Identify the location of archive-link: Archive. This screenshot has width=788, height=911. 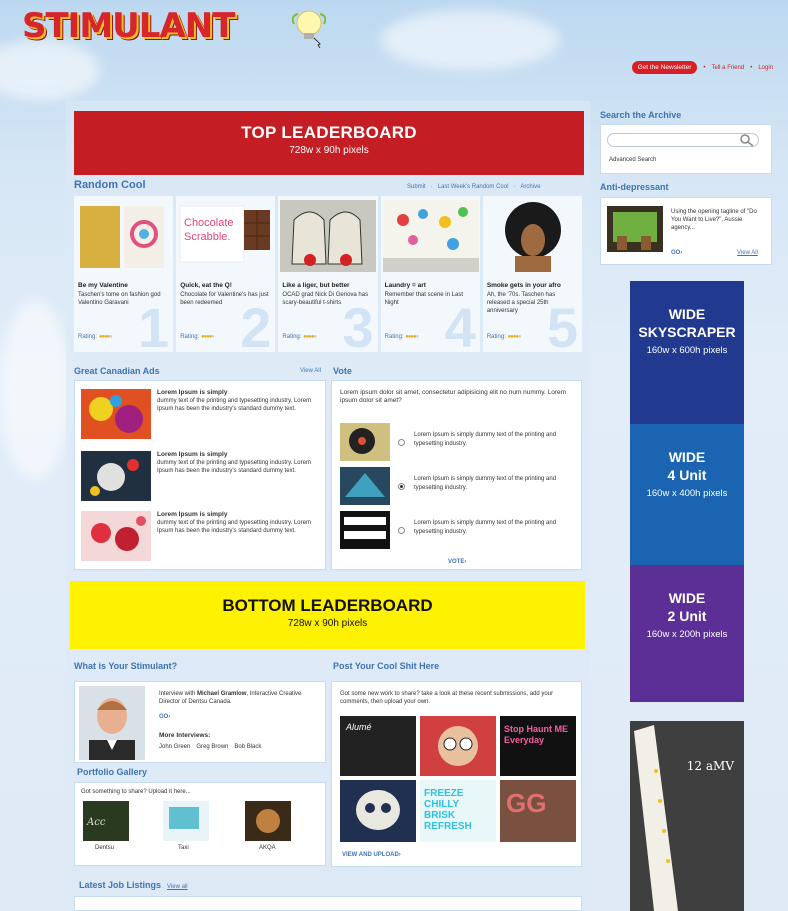
(530, 187).